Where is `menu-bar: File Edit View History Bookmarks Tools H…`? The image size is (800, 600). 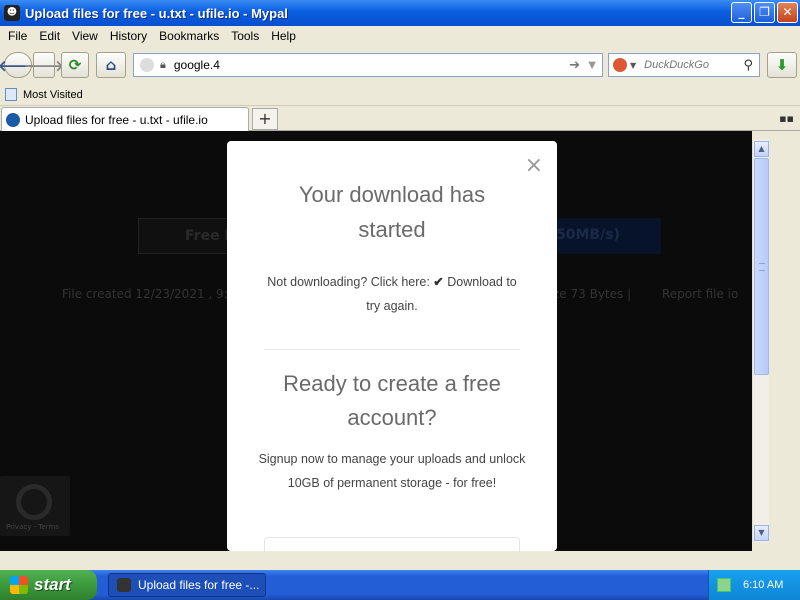 menu-bar: File Edit View History Bookmarks Tools H… is located at coordinates (400, 36).